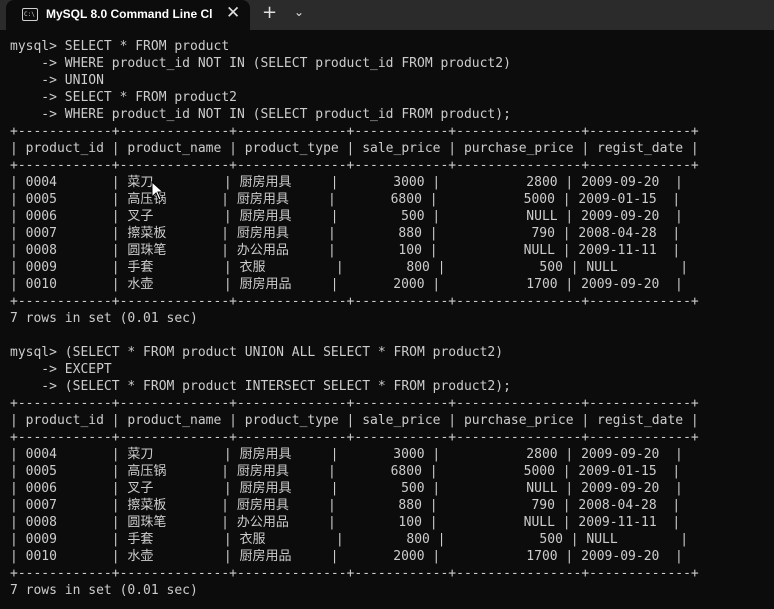  Describe the element at coordinates (299, 12) in the screenshot. I see `chevron-down-icon: ⌄` at that location.